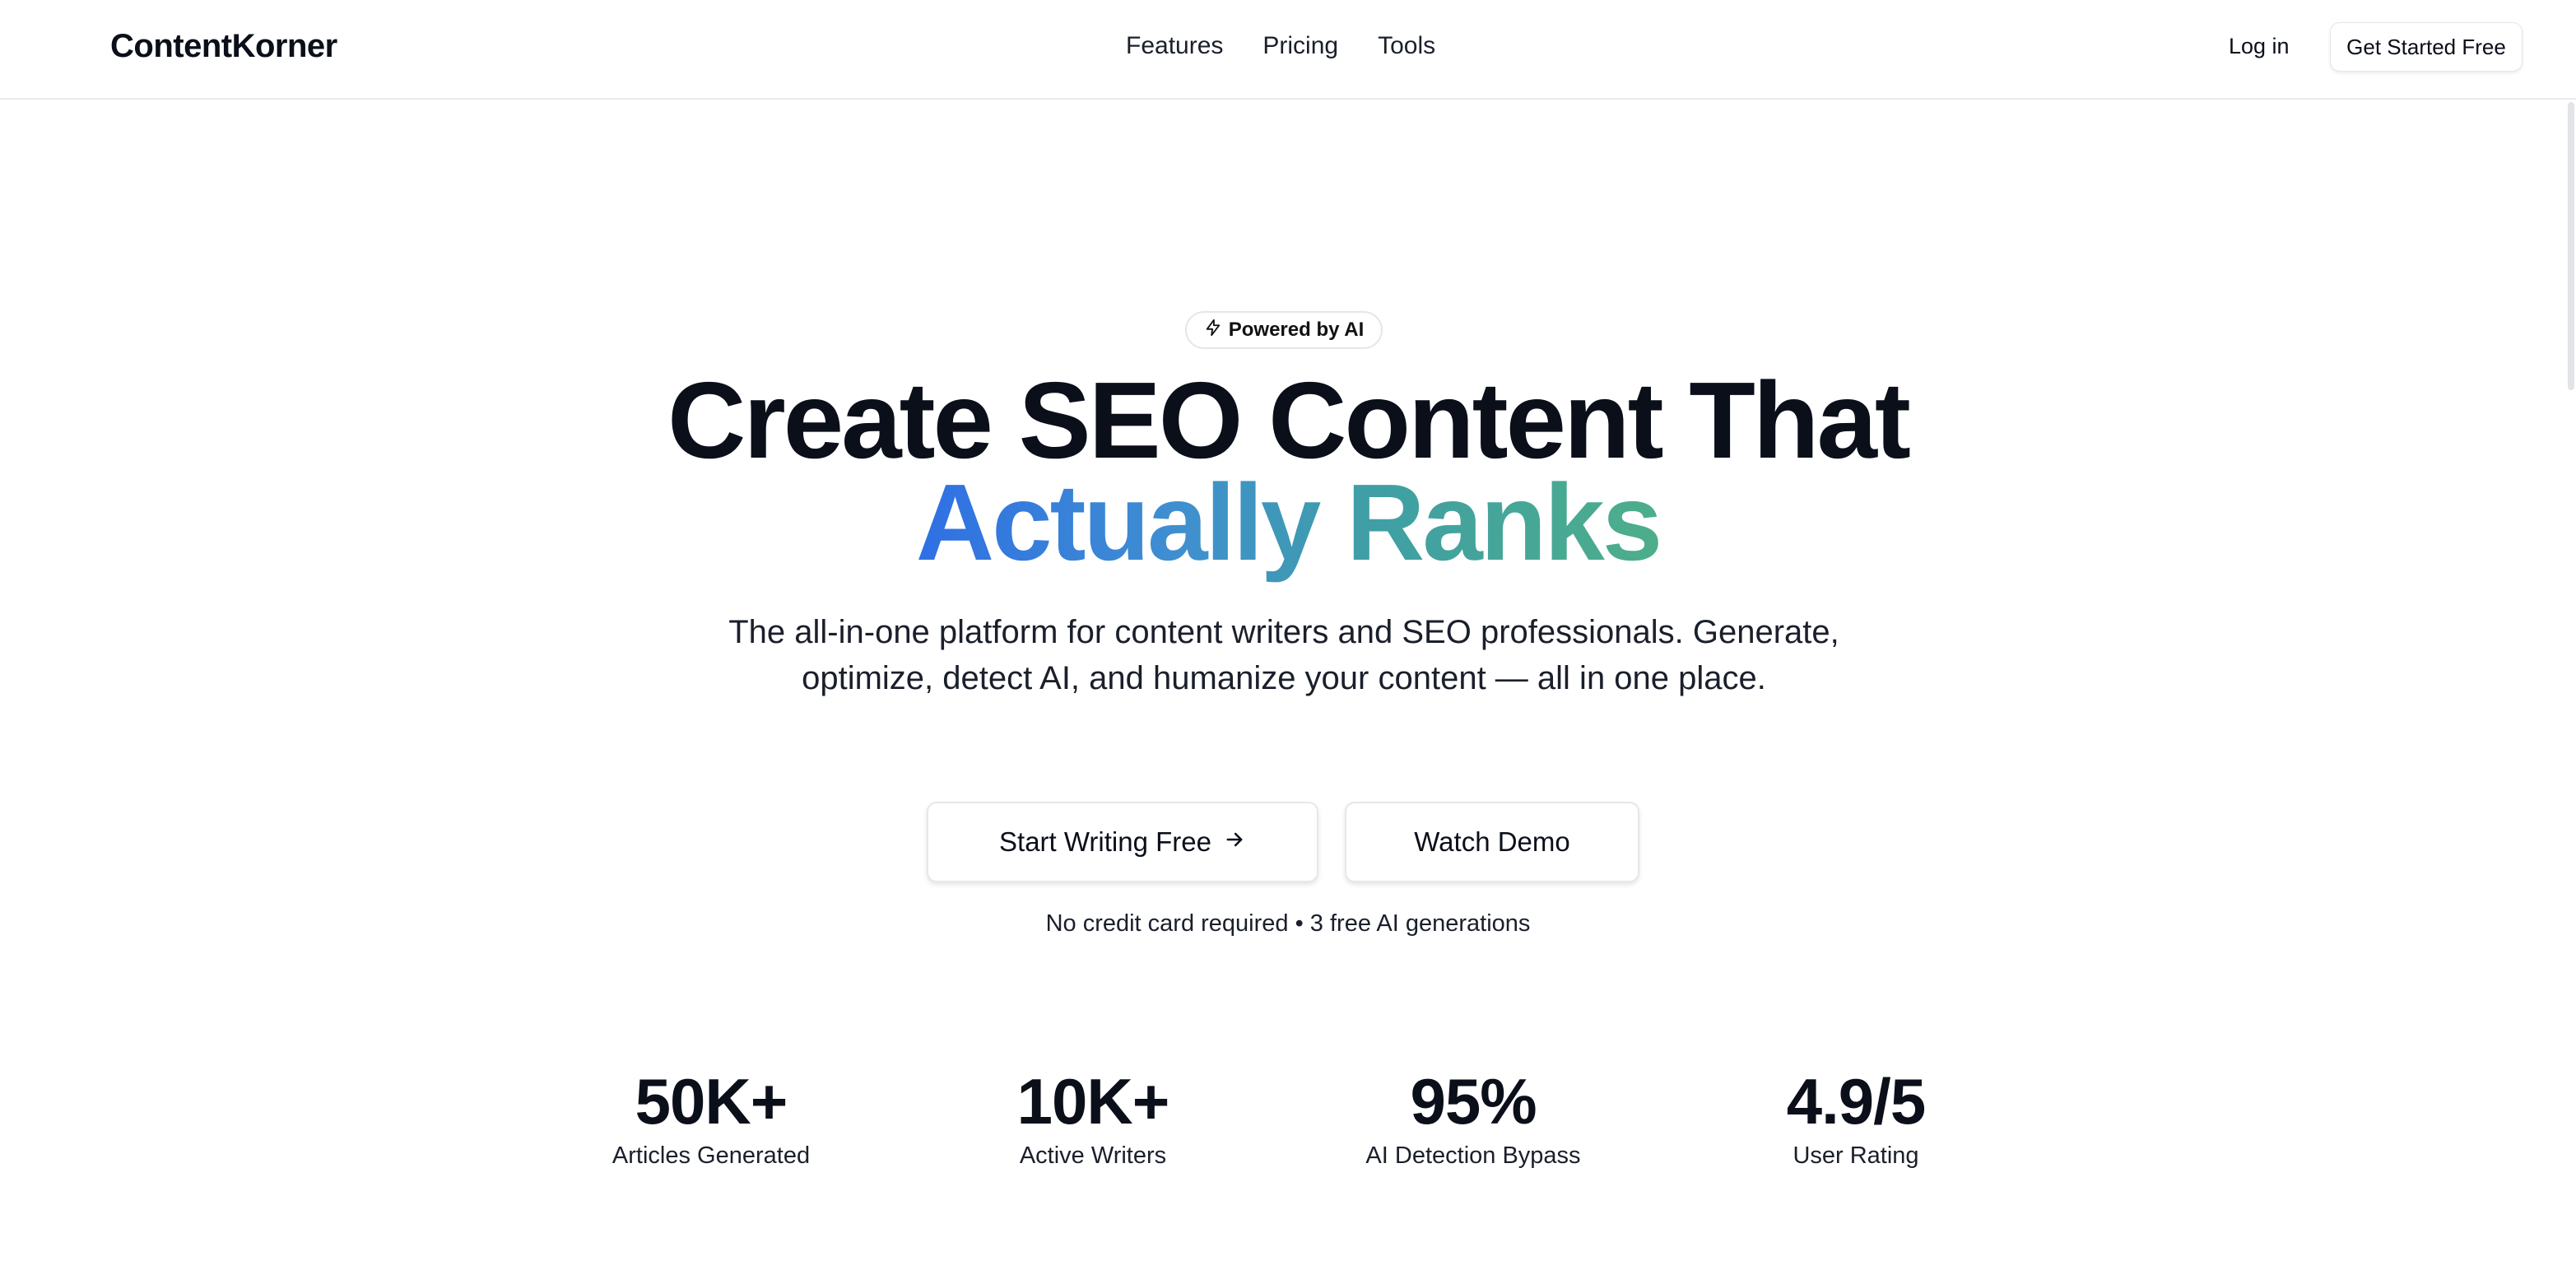 This screenshot has width=2576, height=1261. Describe the element at coordinates (224, 46) in the screenshot. I see `brand-logo: ContentKorner` at that location.